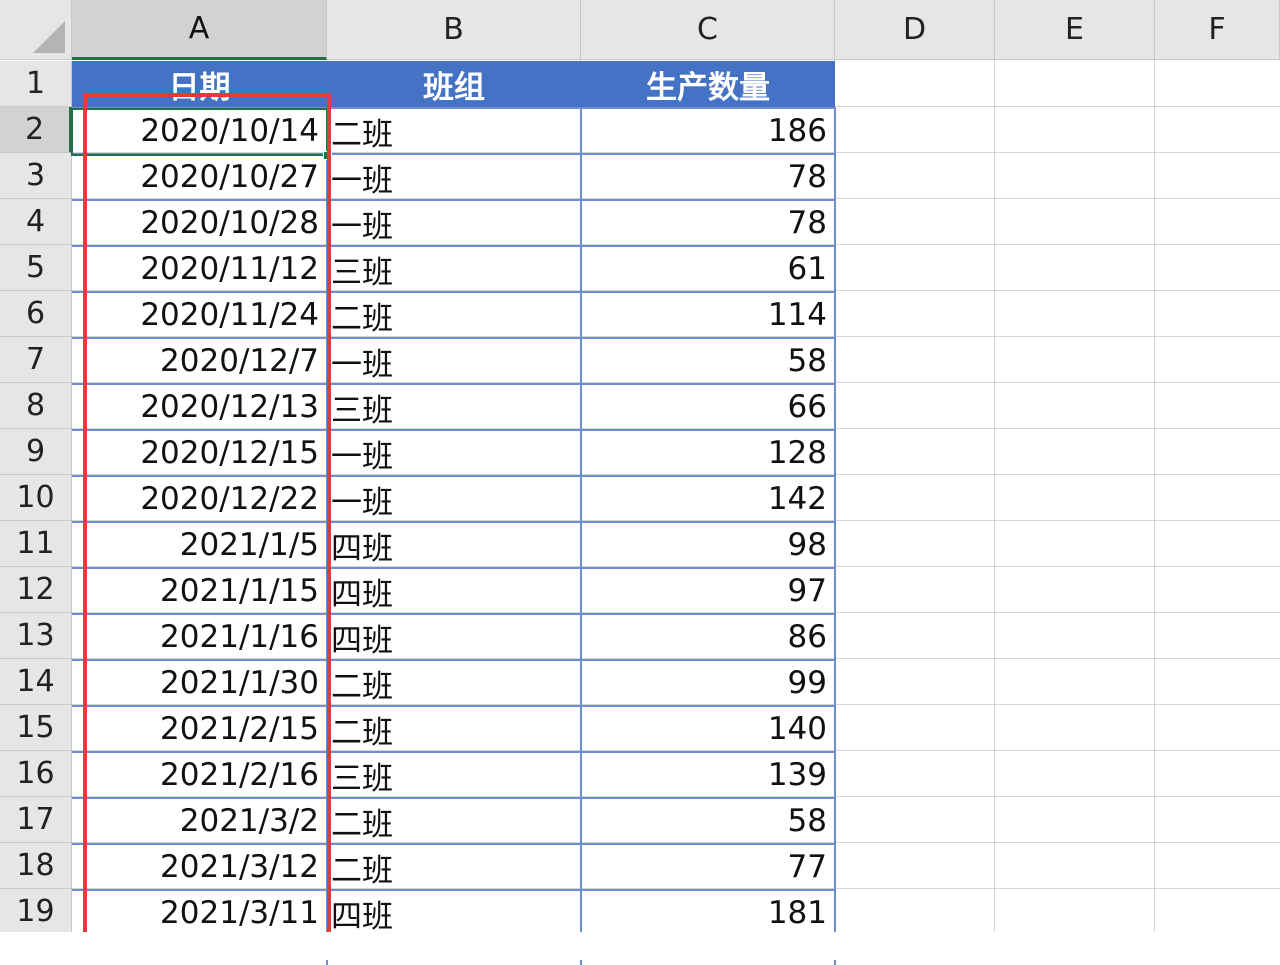 The width and height of the screenshot is (1280, 965). What do you see at coordinates (36, 130) in the screenshot?
I see `row-header-2: 2` at bounding box center [36, 130].